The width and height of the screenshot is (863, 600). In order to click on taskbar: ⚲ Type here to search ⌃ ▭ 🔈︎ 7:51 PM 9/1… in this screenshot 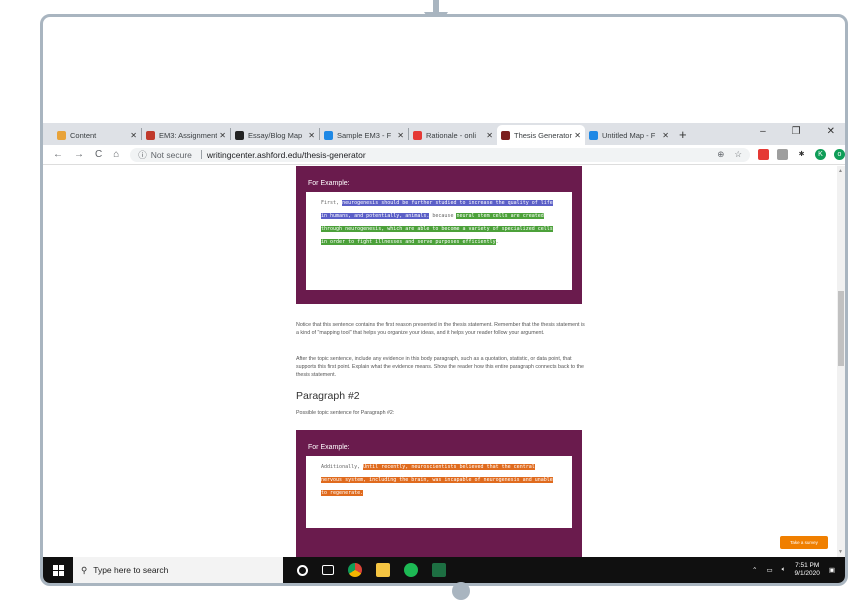, I will do `click(444, 570)`.